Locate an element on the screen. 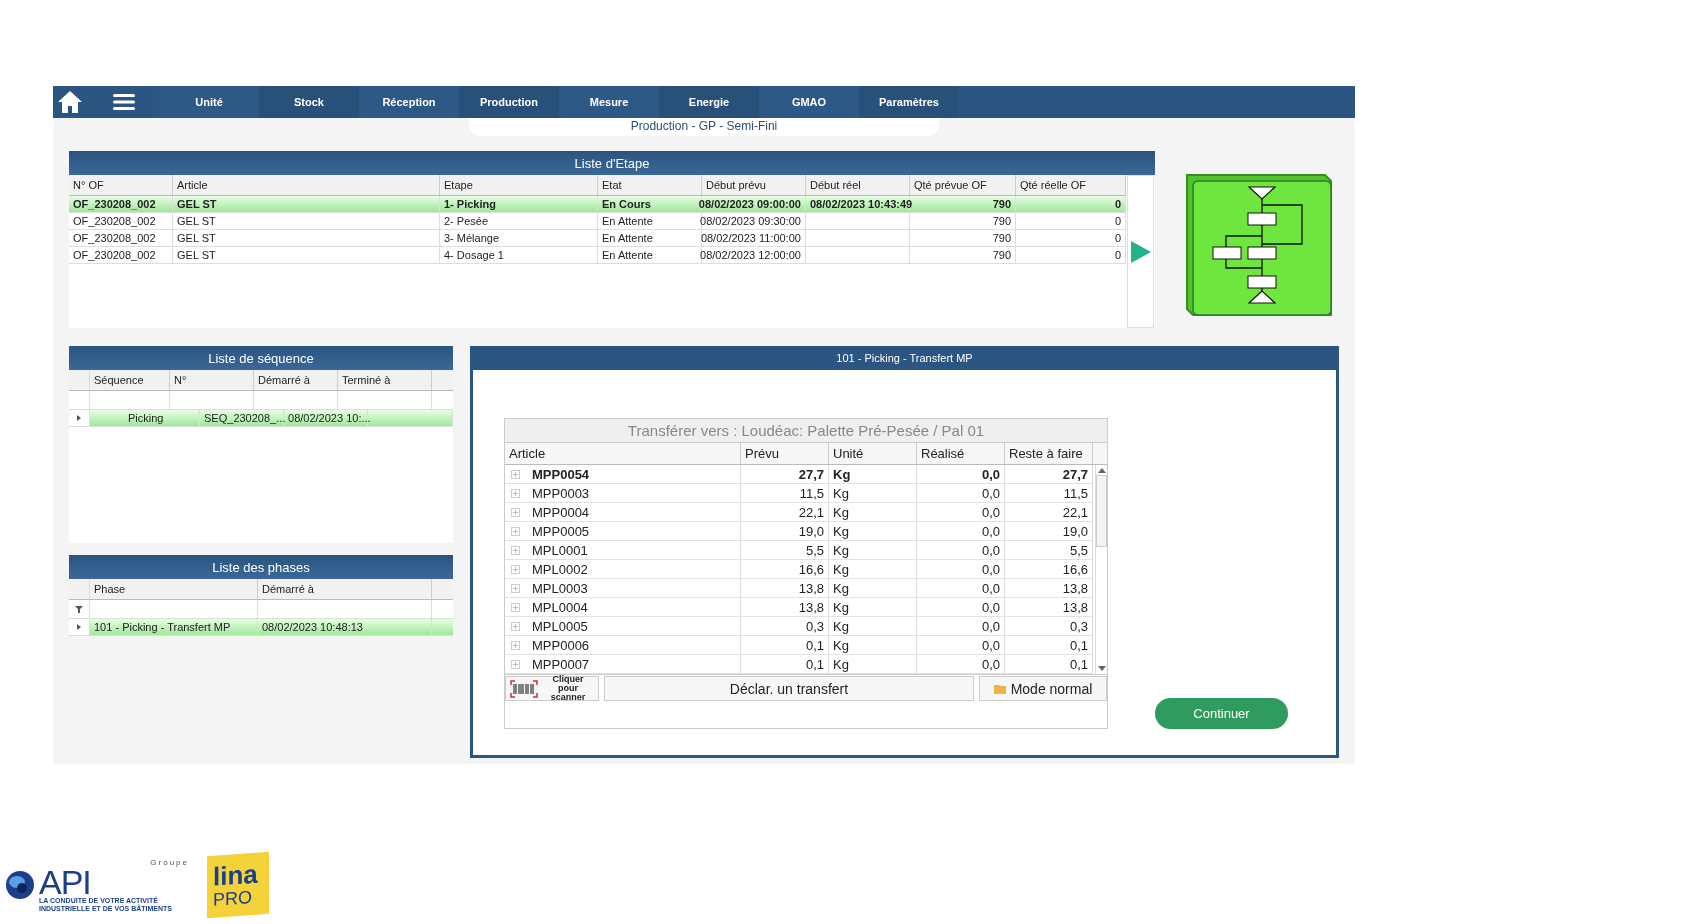 This screenshot has width=1700, height=924. nav-tab: Stock is located at coordinates (309, 102).